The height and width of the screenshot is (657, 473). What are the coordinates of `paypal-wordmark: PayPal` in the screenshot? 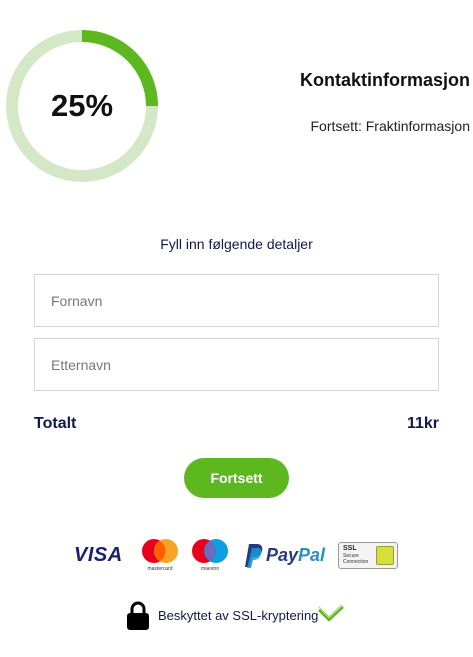 It's located at (295, 555).